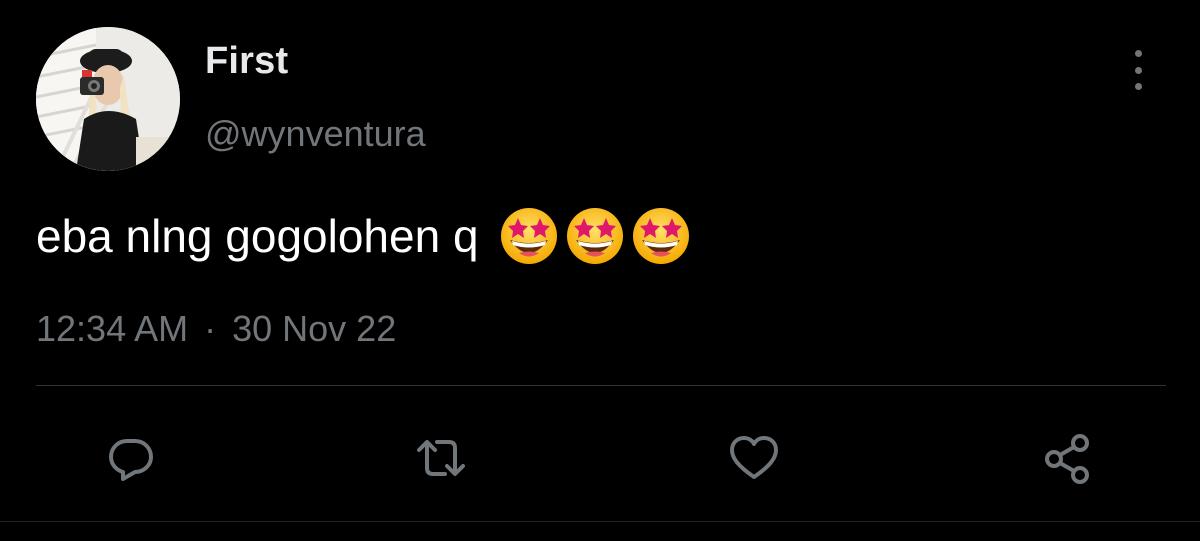 This screenshot has height=541, width=1200. I want to click on reply-button, so click(131, 458).